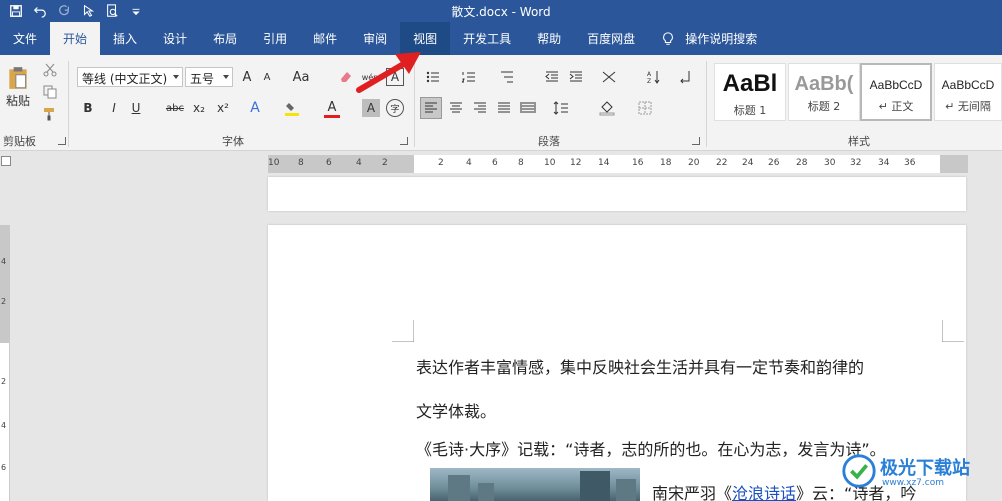 Image resolution: width=1002 pixels, height=501 pixels. What do you see at coordinates (487, 38) in the screenshot?
I see `tab-developer: 开发工具` at bounding box center [487, 38].